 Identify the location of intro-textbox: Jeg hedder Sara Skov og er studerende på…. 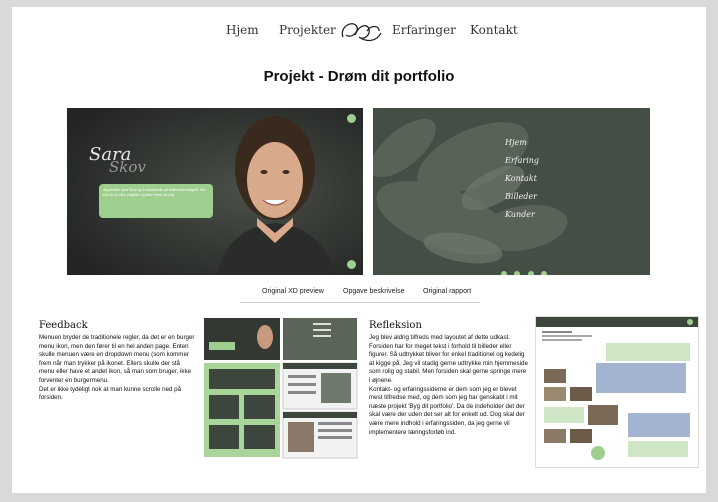
(156, 201).